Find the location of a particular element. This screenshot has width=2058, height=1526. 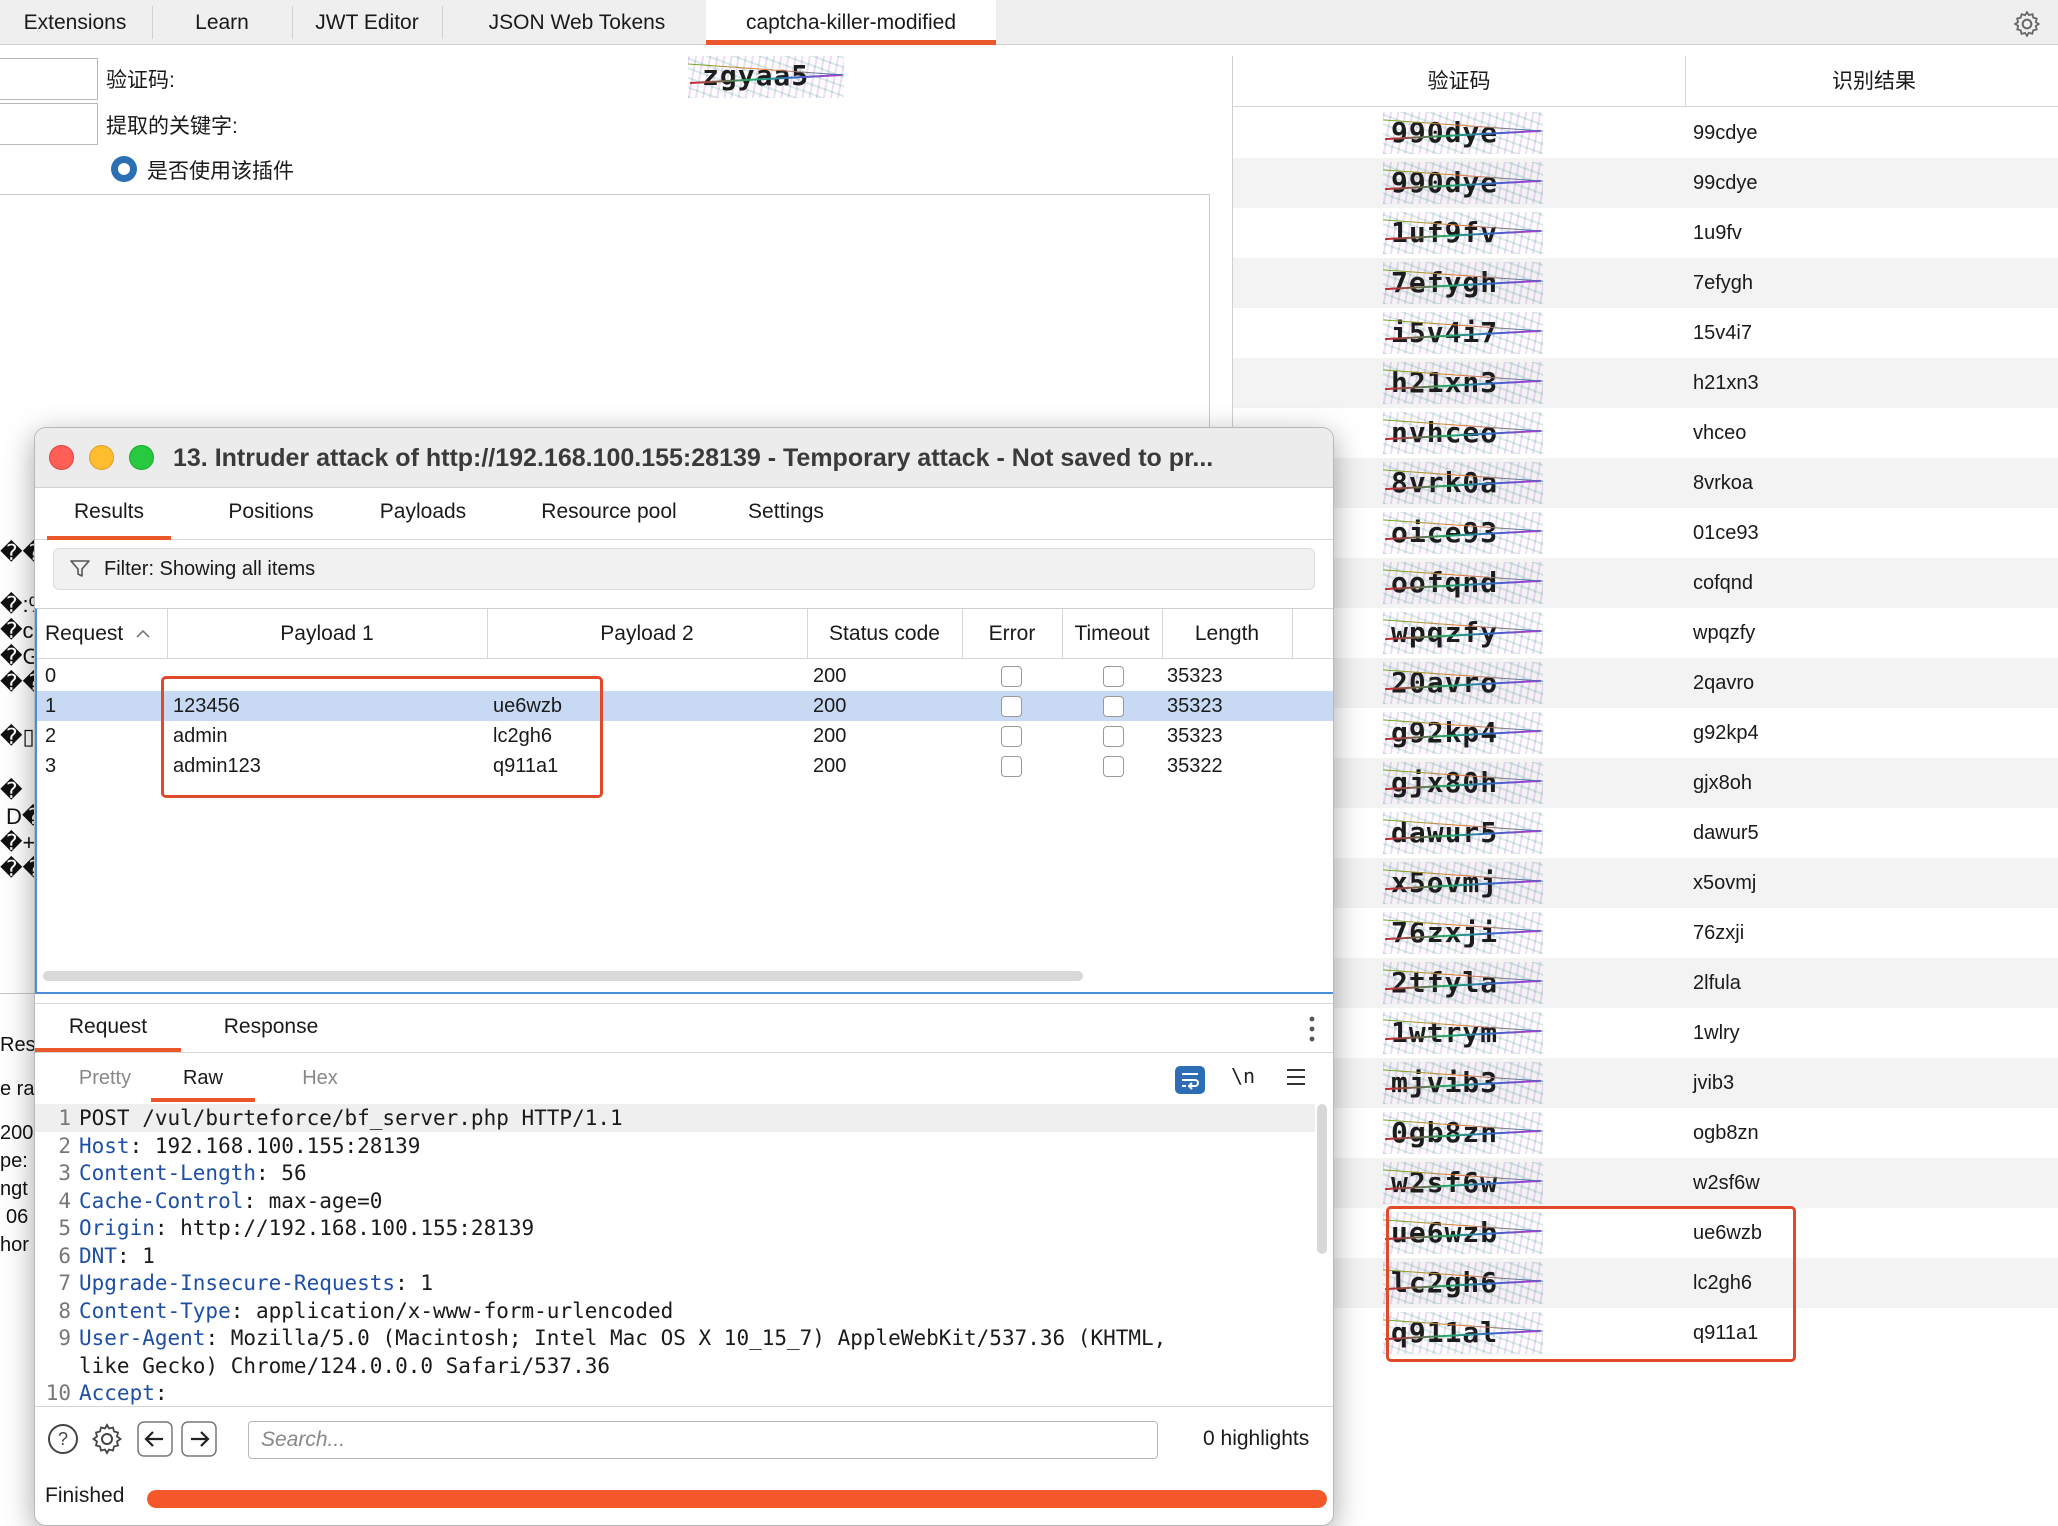

tab-settings: Settings is located at coordinates (786, 514).